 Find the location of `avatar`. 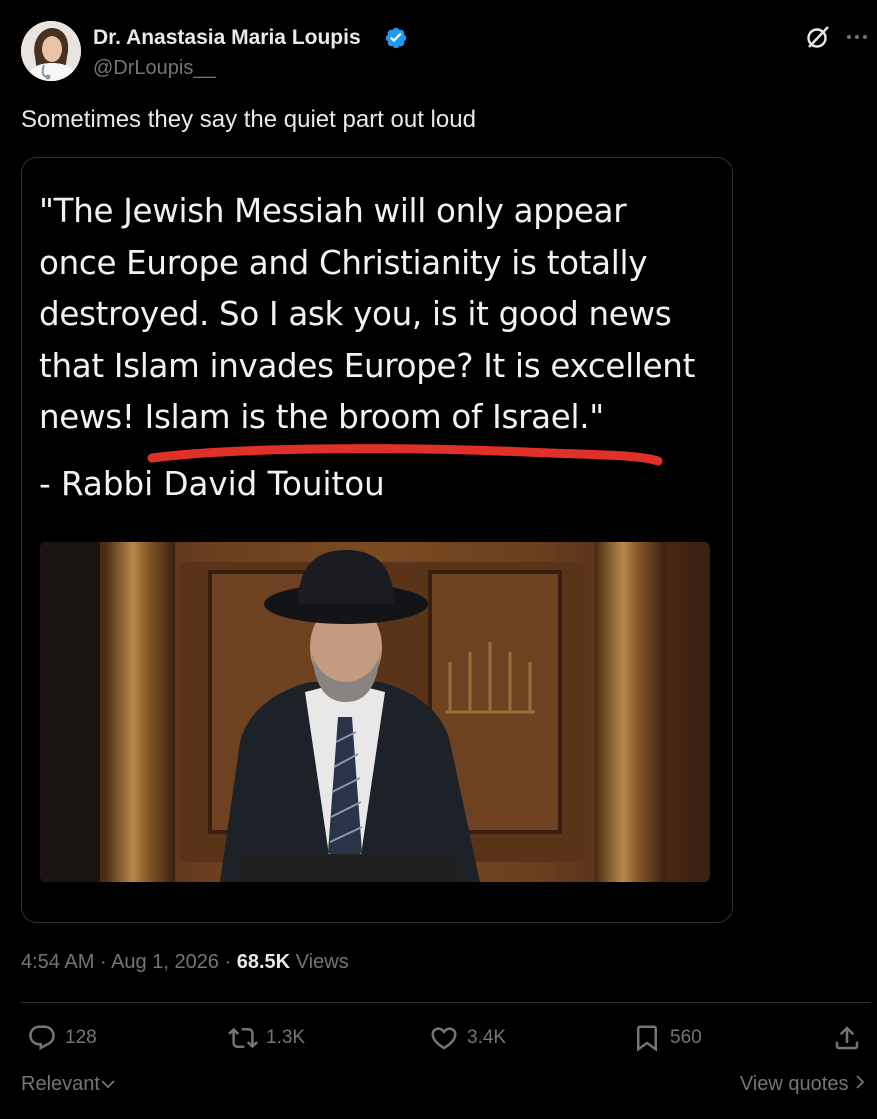

avatar is located at coordinates (51, 51).